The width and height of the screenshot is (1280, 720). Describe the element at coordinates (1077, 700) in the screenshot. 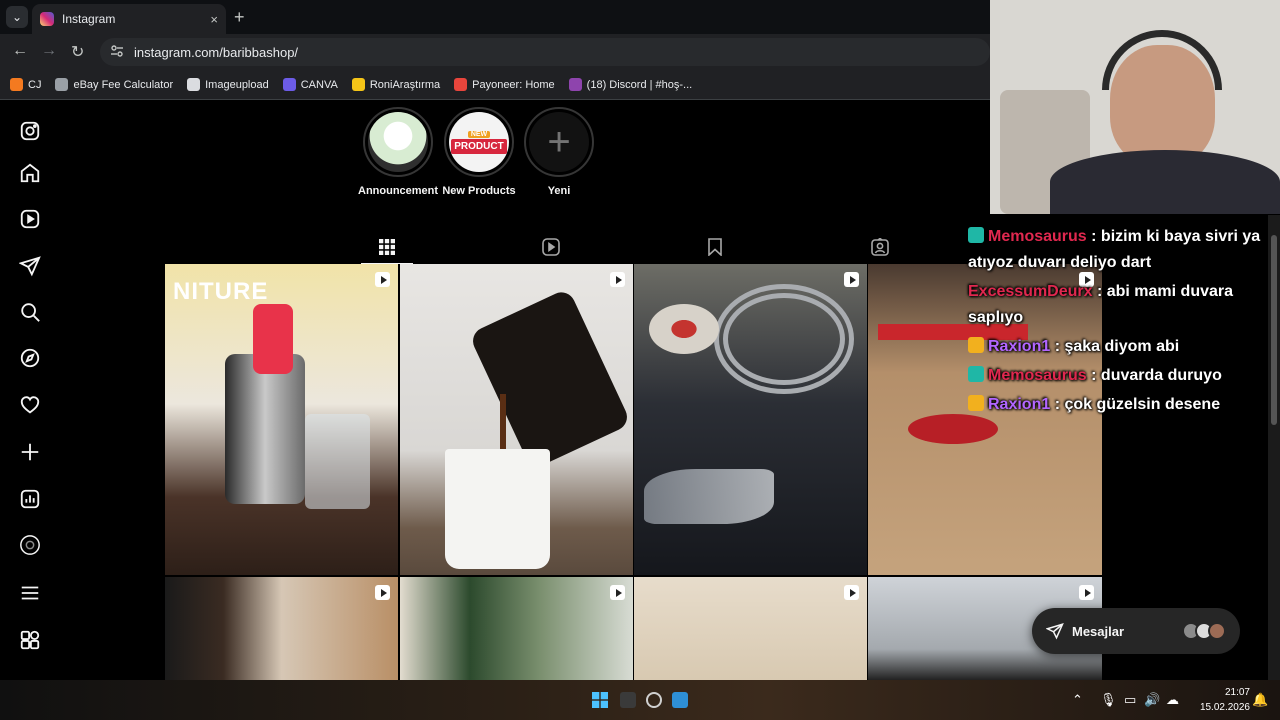

I see `tray-overflow-icon: ⌃` at that location.